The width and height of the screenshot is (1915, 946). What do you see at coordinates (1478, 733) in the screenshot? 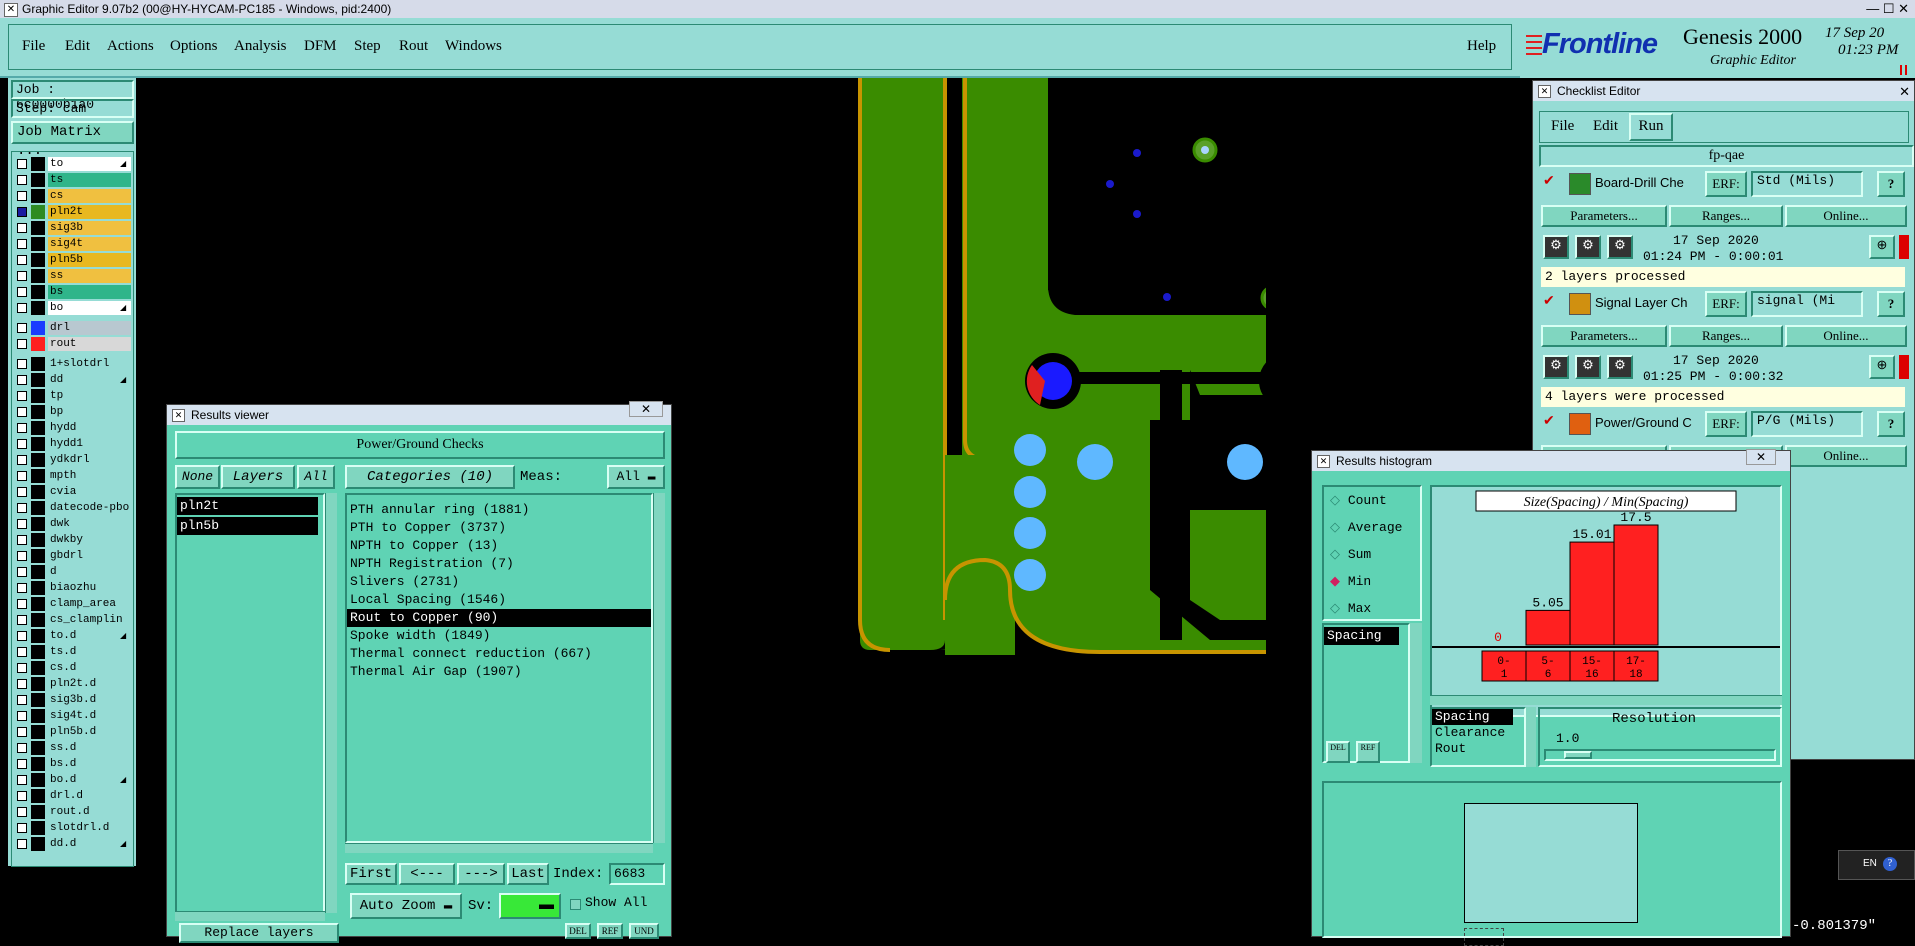
I see `type-clearance: Clearance` at bounding box center [1478, 733].